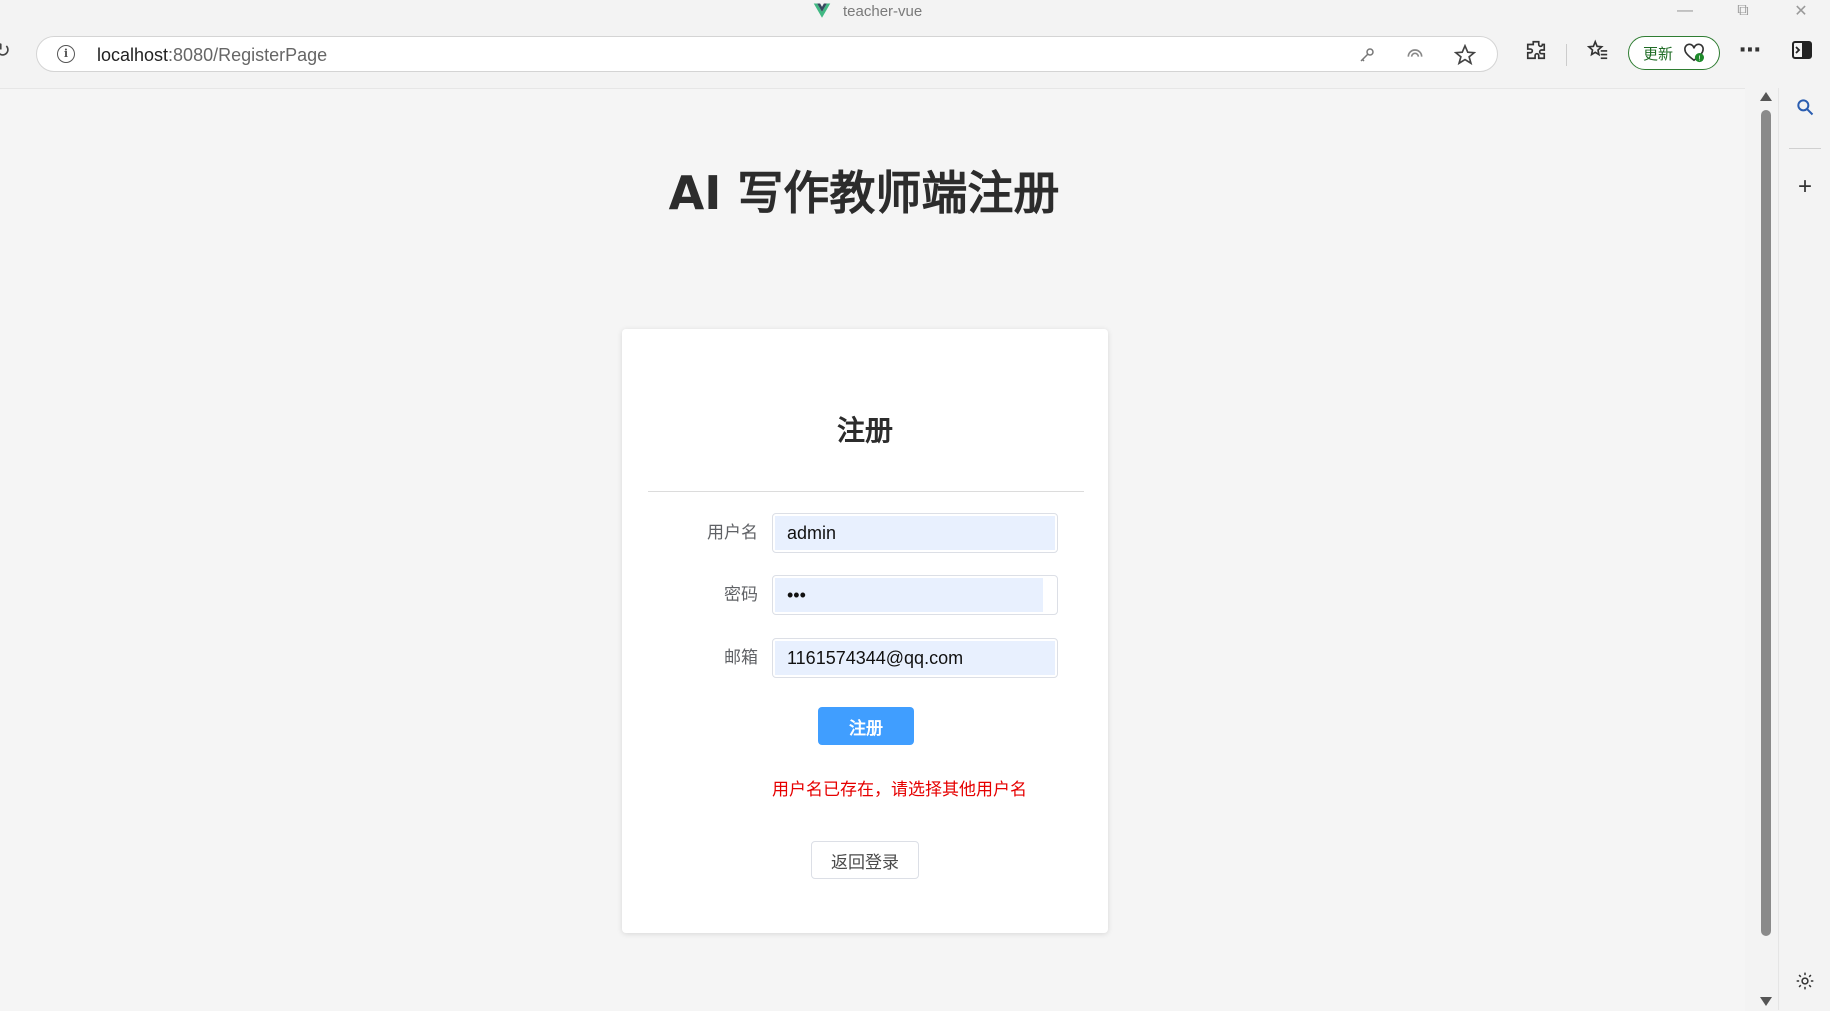  What do you see at coordinates (1657, 54) in the screenshot?
I see `update-label: 更新` at bounding box center [1657, 54].